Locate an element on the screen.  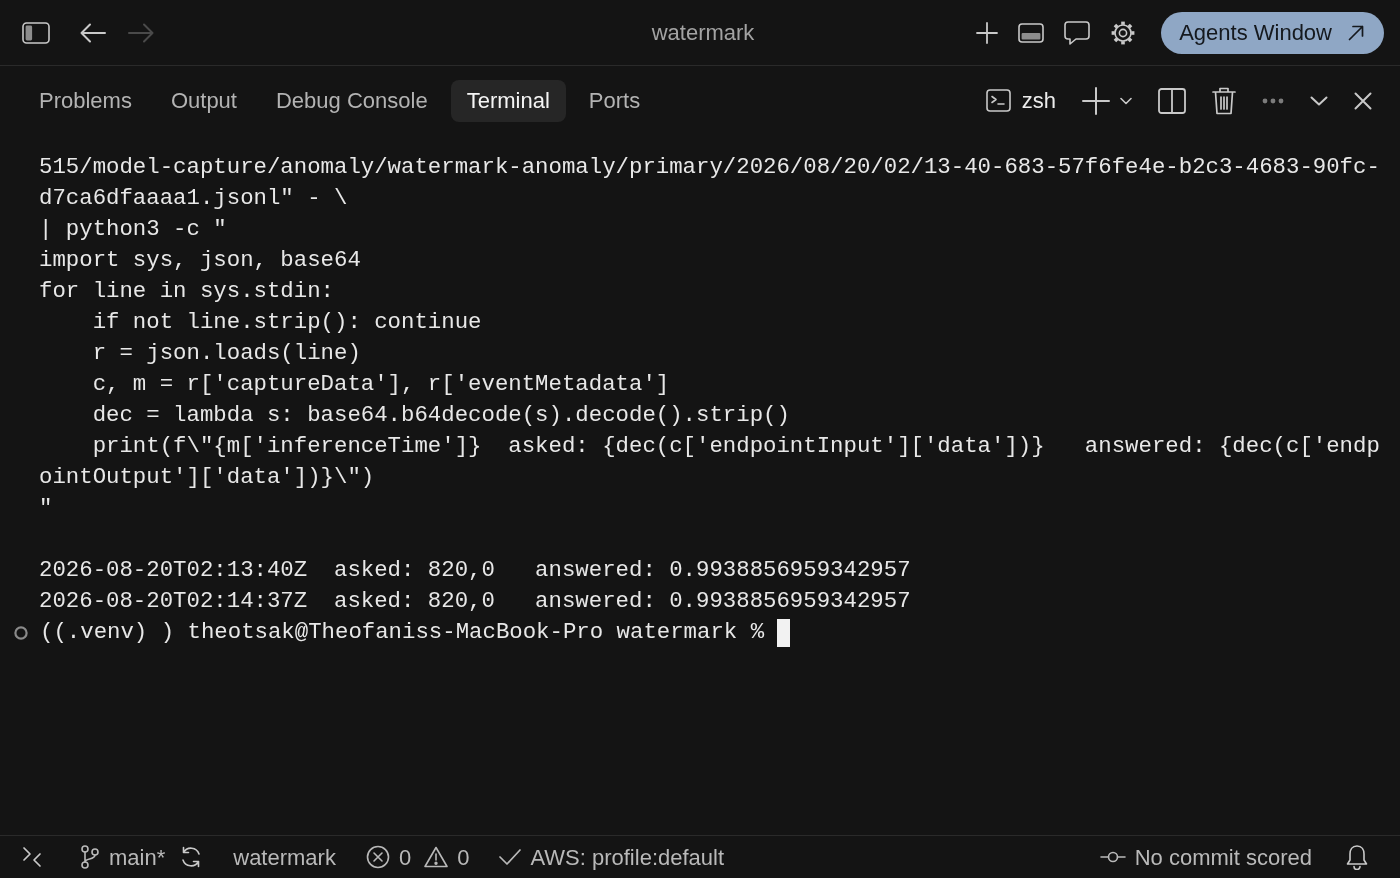
commit-status-button: No commit scored is located at coordinates (1205, 857).